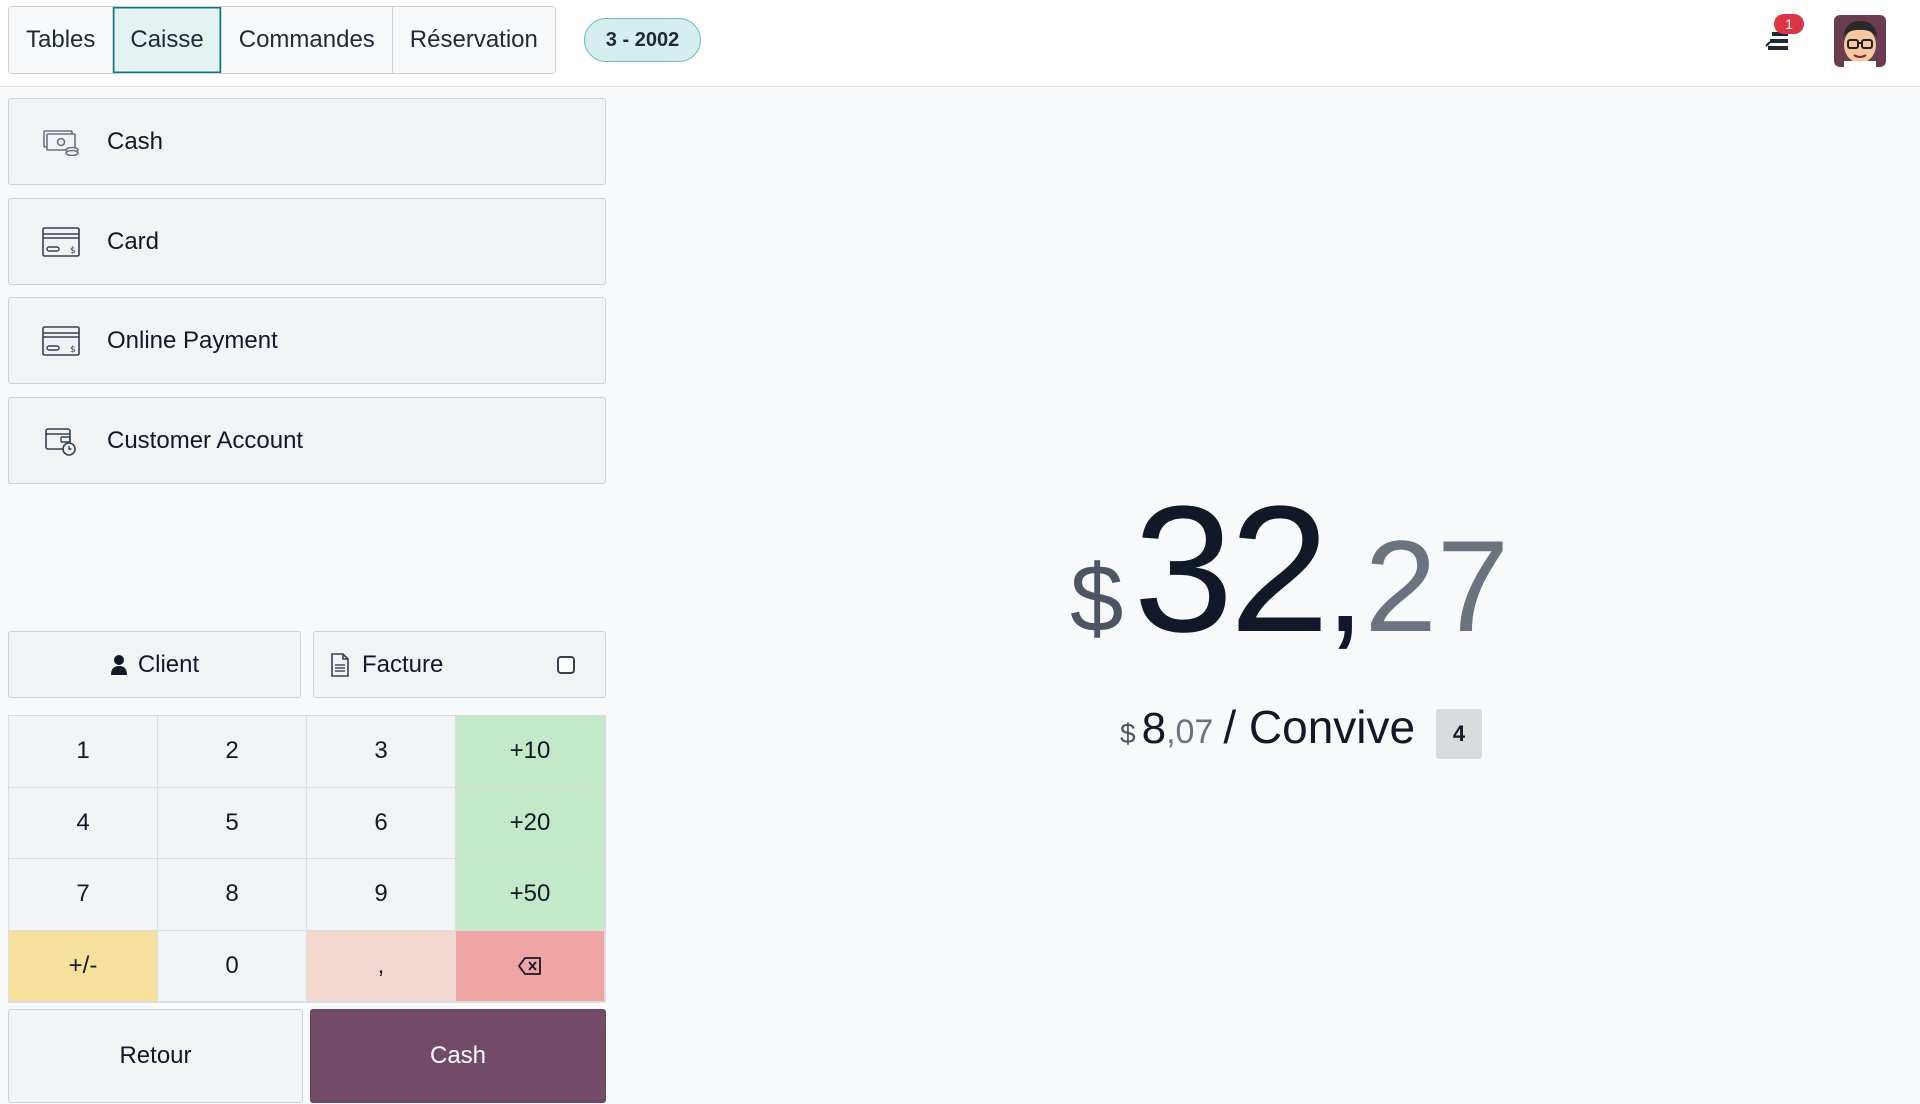  I want to click on client-label: Client, so click(168, 664).